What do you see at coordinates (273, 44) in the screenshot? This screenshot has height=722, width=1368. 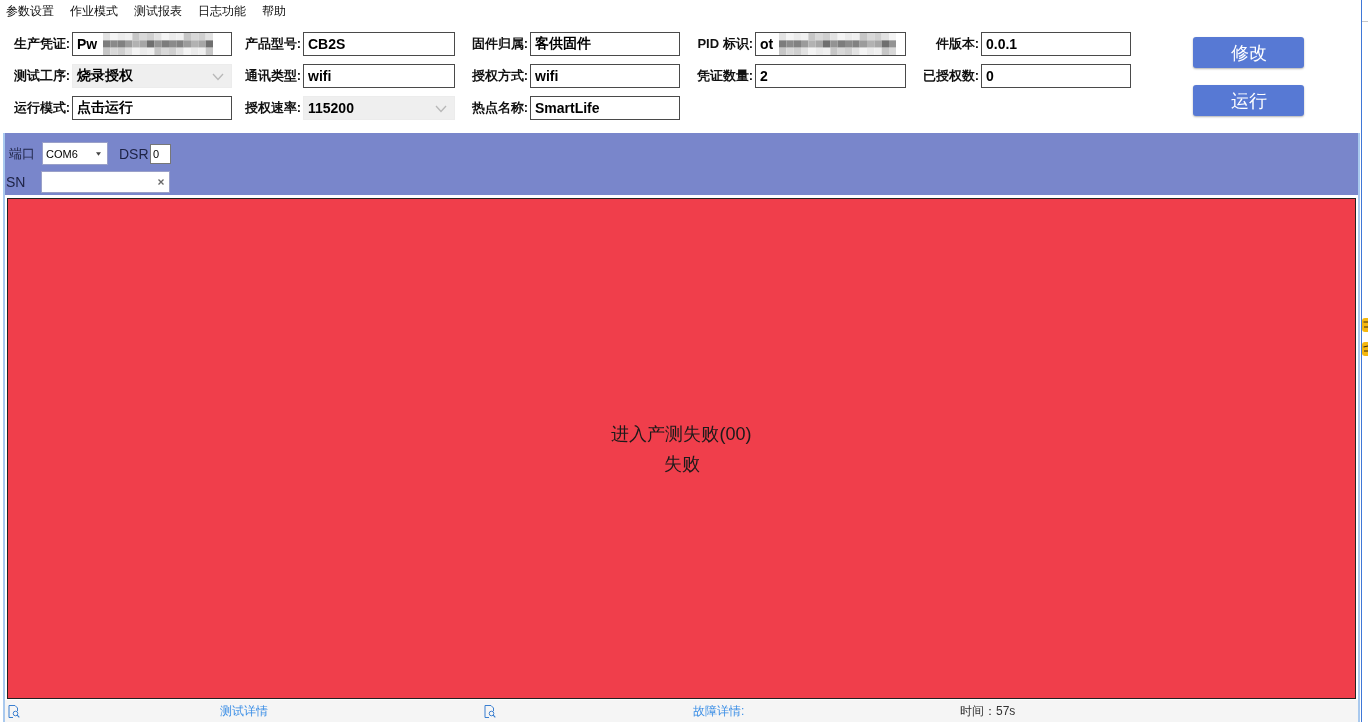 I see `field-label: 产品型号:` at bounding box center [273, 44].